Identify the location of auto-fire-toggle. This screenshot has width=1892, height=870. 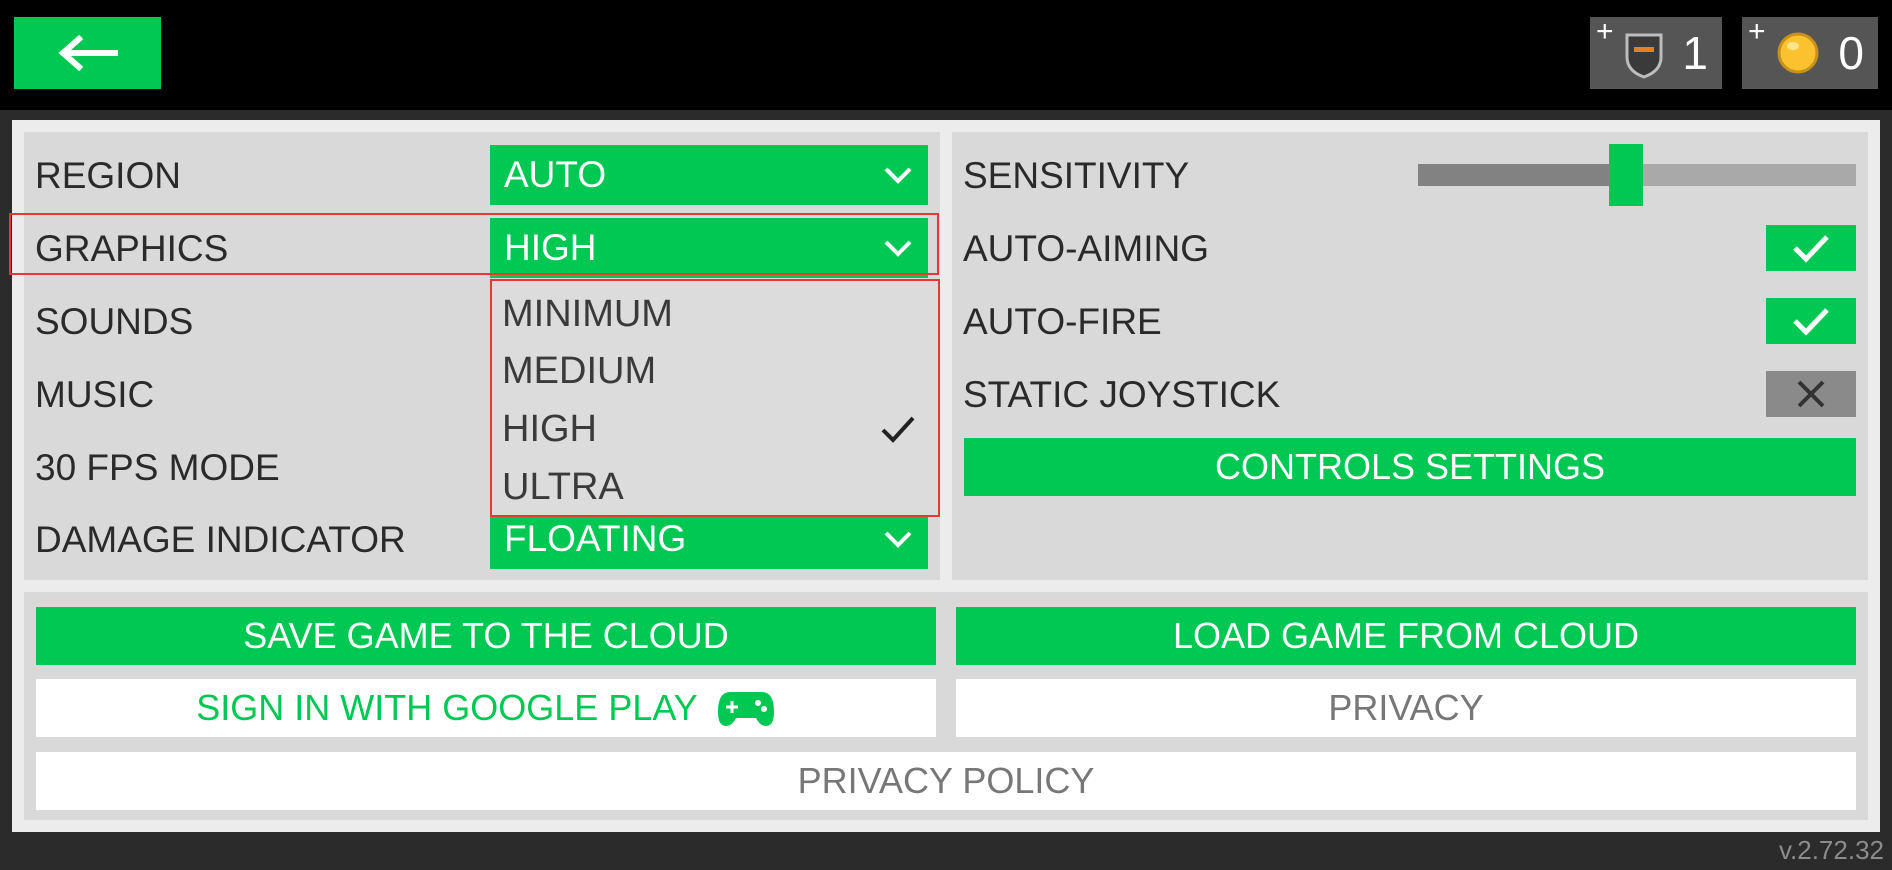
(1811, 321).